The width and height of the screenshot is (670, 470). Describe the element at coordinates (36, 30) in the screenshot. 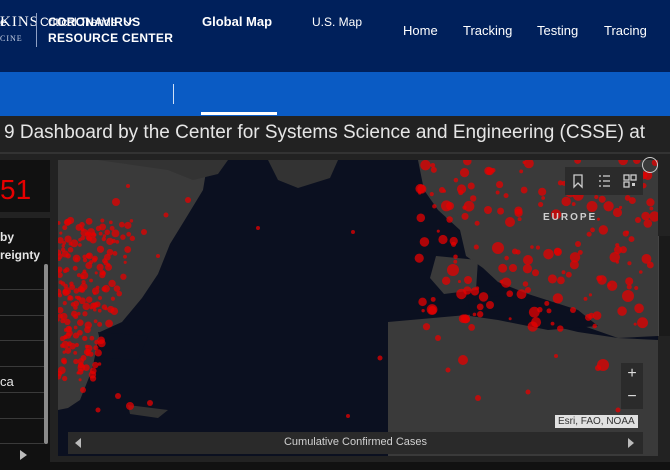

I see `logo-divider` at that location.